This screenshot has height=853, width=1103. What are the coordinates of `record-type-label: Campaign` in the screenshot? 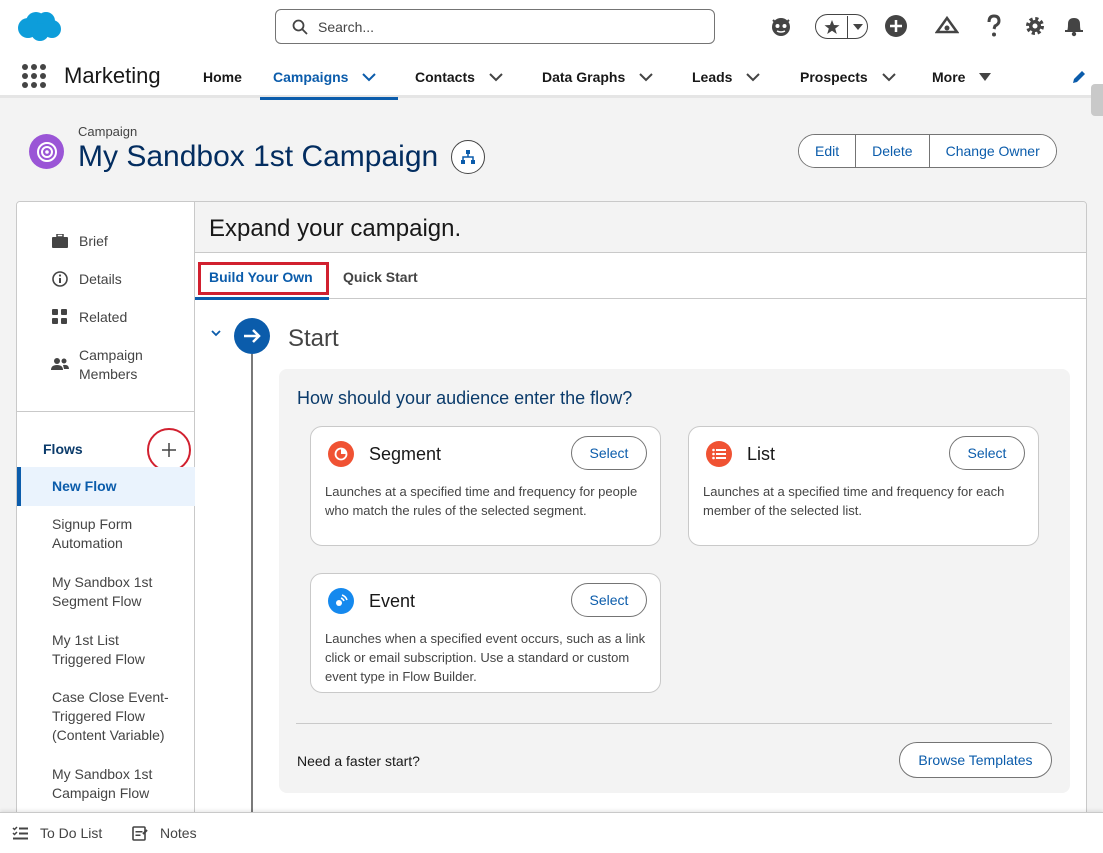 It's located at (108, 131).